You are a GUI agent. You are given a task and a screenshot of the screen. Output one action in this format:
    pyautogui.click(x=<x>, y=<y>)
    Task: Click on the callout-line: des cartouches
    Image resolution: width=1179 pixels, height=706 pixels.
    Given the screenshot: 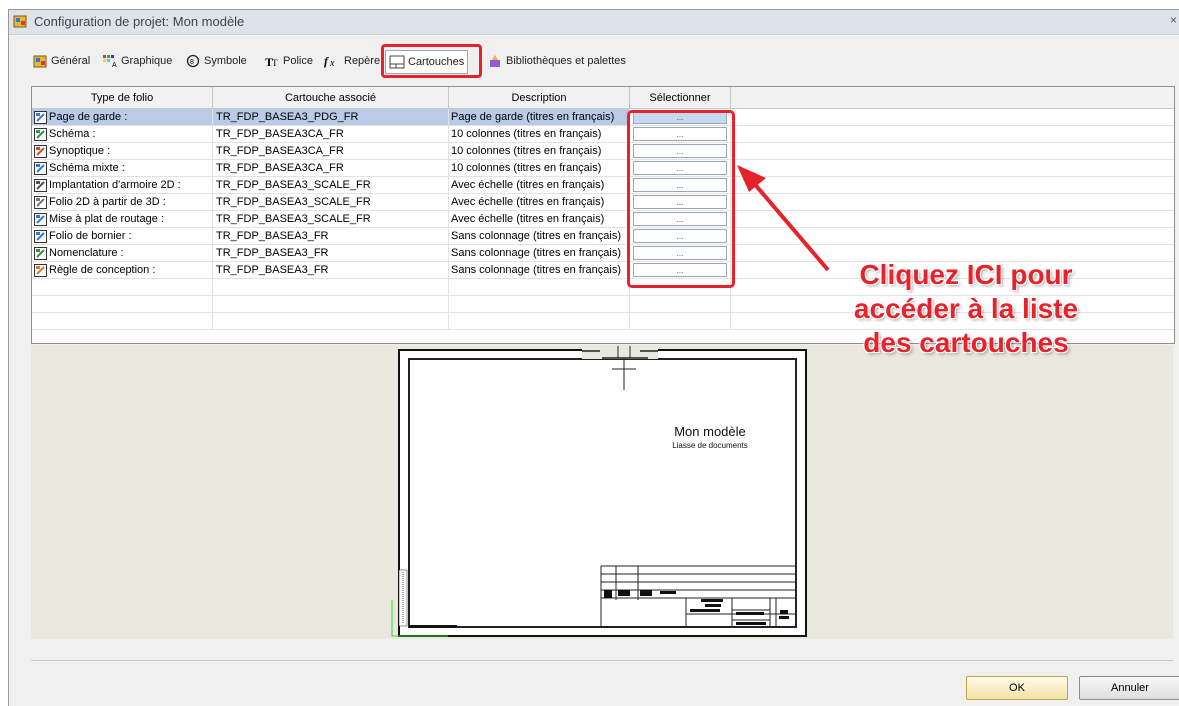 What is the action you would take?
    pyautogui.click(x=966, y=342)
    